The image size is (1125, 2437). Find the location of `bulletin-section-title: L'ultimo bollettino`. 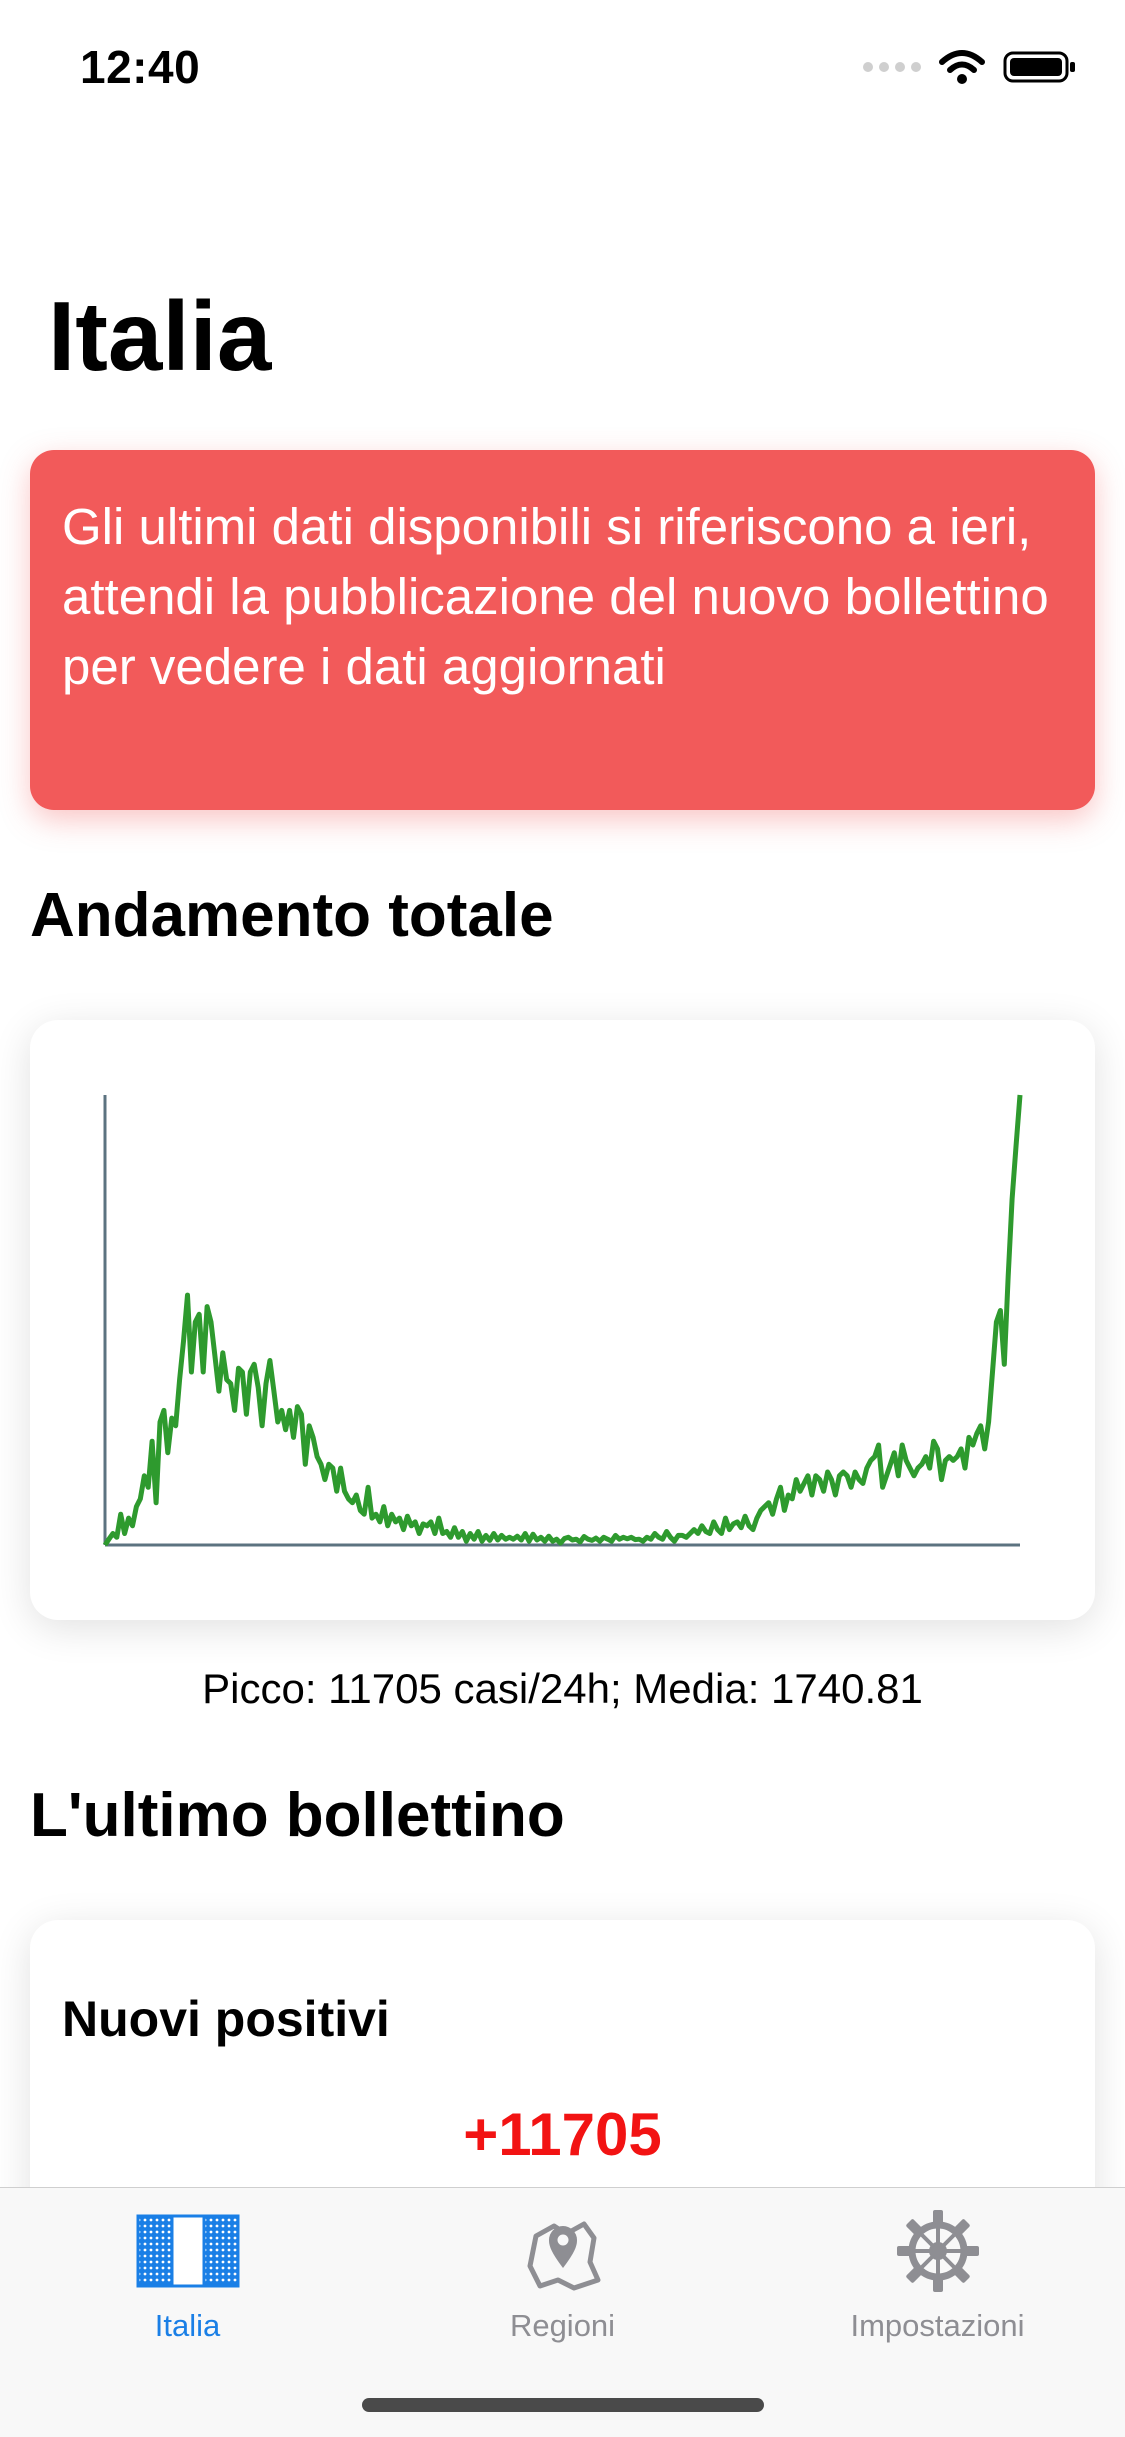

bulletin-section-title: L'ultimo bollettino is located at coordinates (297, 1815).